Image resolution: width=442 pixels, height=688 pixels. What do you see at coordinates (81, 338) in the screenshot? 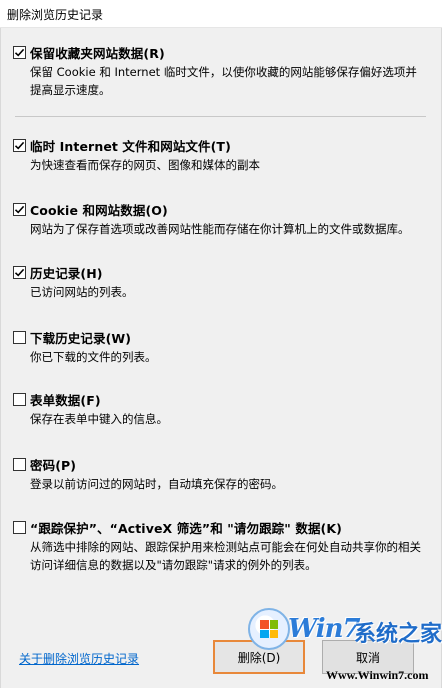
I see `option-label: 下载历史记录(W)` at bounding box center [81, 338].